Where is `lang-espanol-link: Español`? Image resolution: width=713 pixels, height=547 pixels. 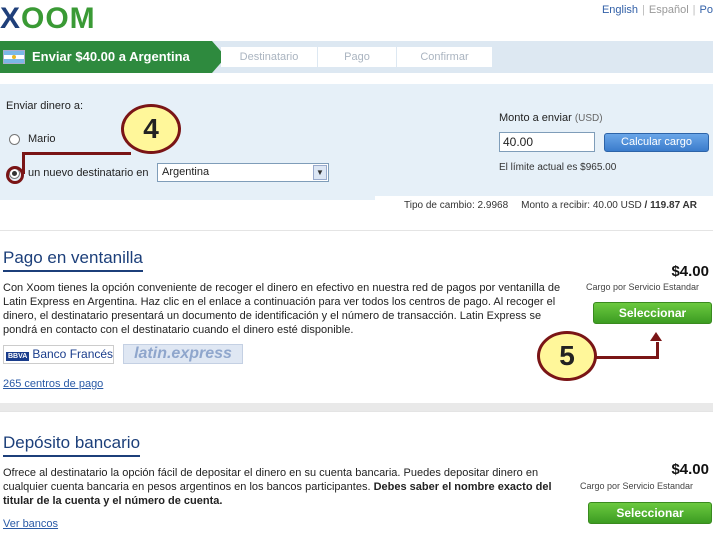 lang-espanol-link: Español is located at coordinates (669, 10).